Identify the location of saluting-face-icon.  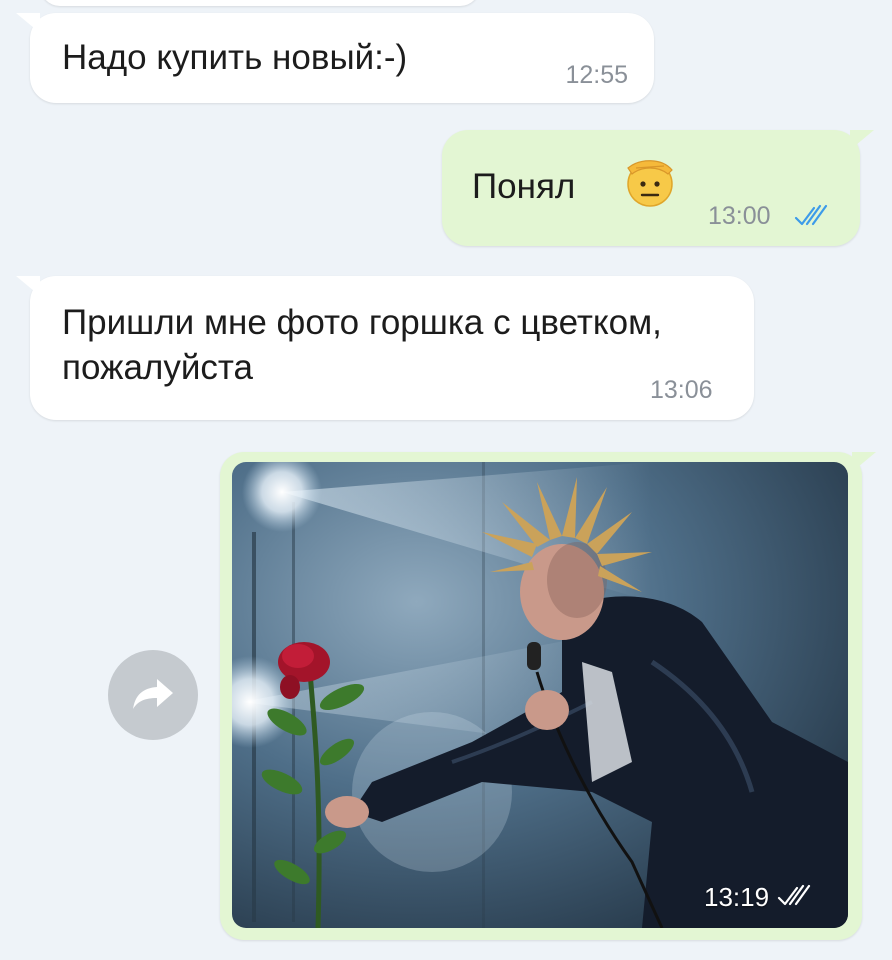
(650, 184).